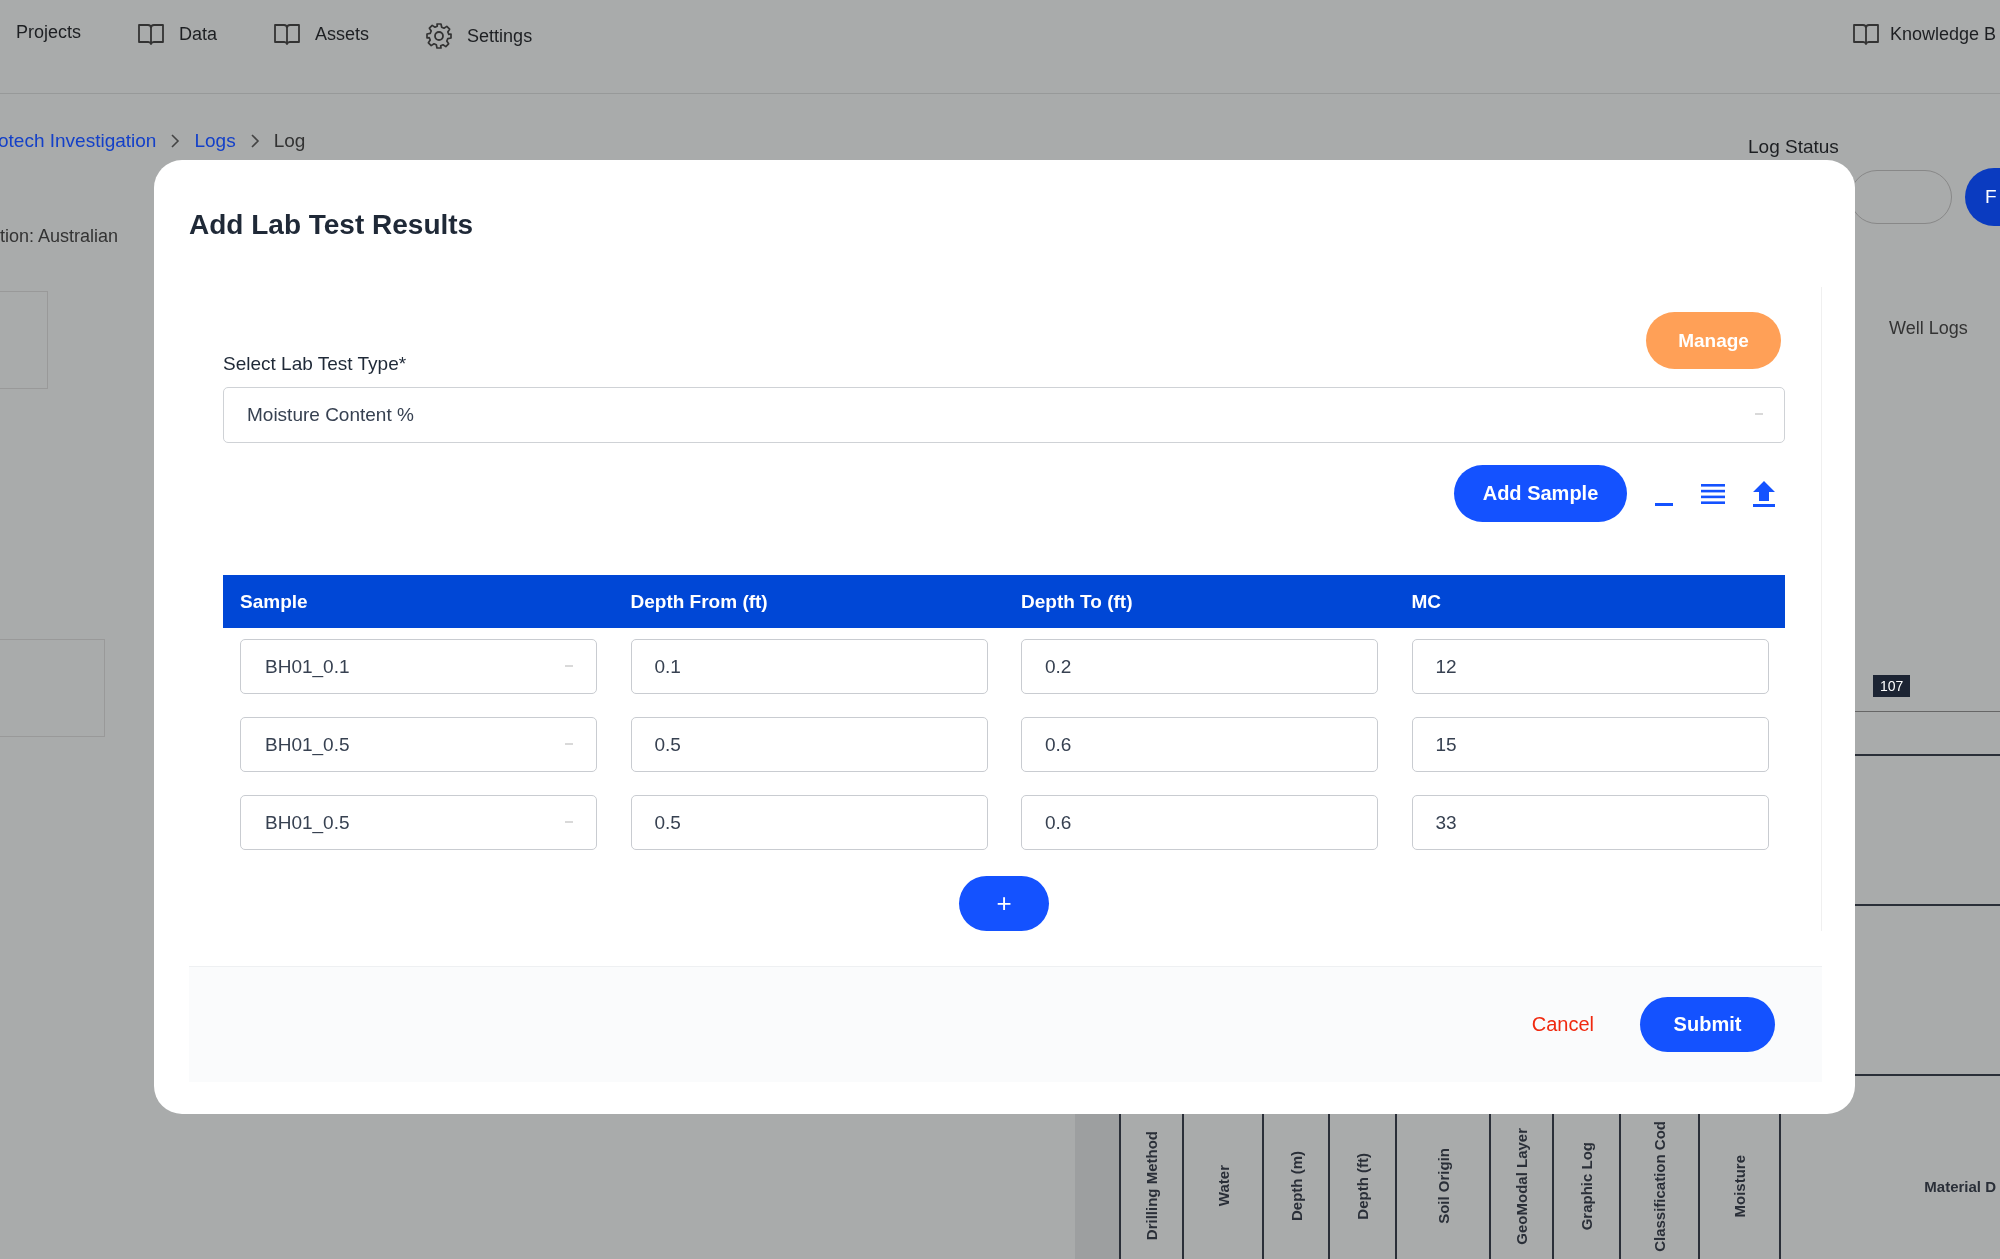 The height and width of the screenshot is (1259, 2000). What do you see at coordinates (1929, 328) in the screenshot?
I see `section-title: Well Logs` at bounding box center [1929, 328].